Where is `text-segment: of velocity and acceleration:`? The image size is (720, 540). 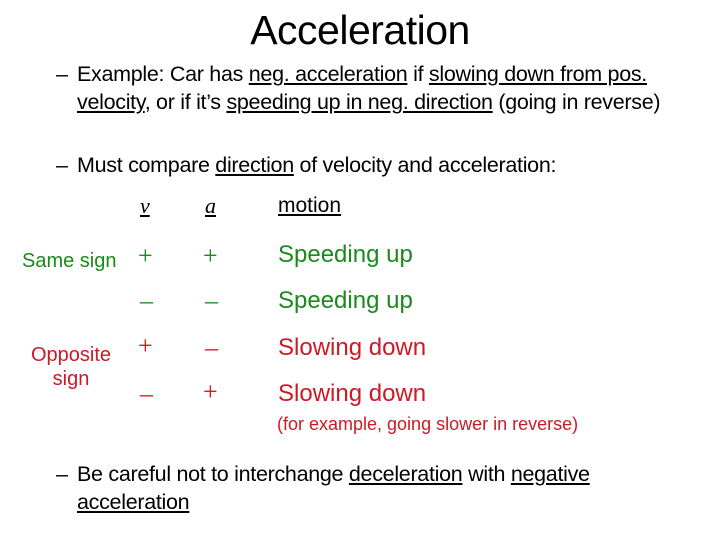 text-segment: of velocity and acceleration: is located at coordinates (425, 165).